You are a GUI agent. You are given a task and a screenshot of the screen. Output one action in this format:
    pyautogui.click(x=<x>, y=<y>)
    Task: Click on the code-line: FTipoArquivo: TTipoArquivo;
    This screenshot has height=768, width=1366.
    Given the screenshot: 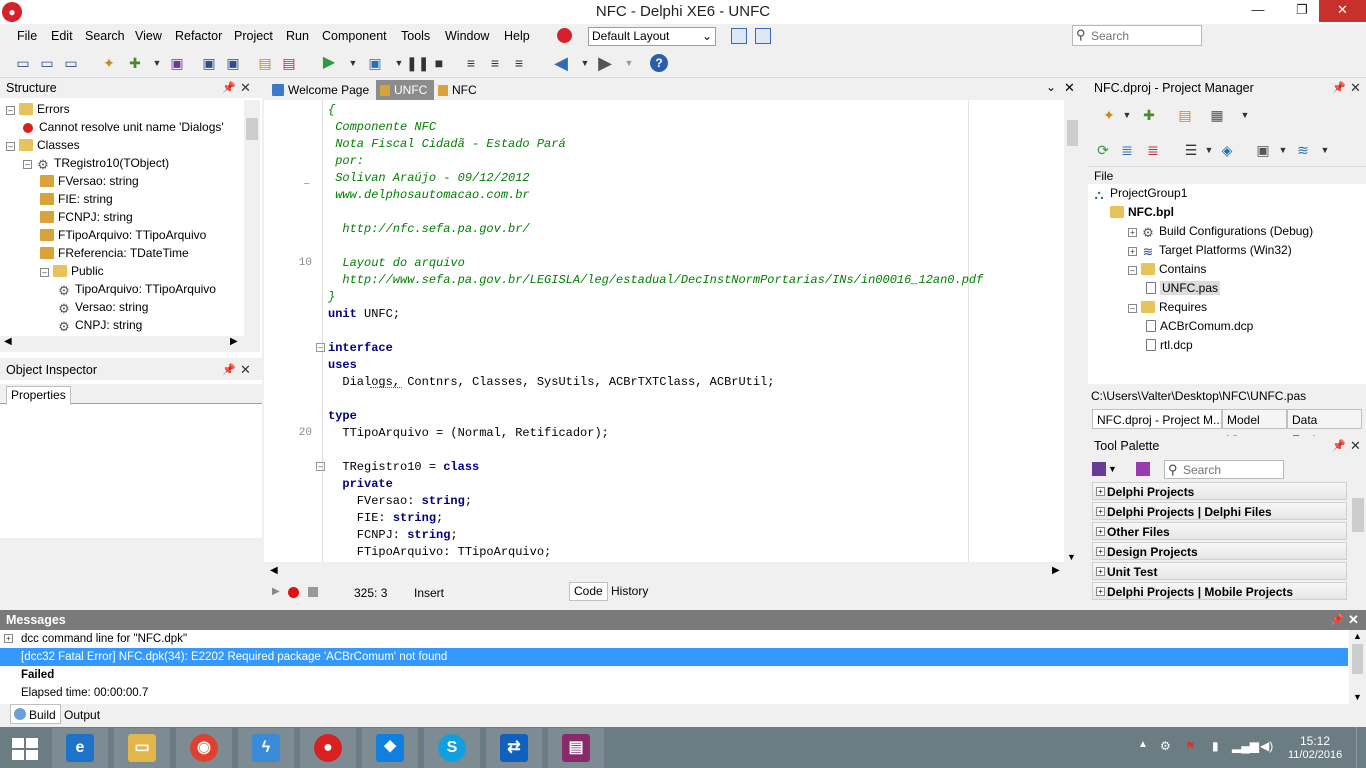 What is the action you would take?
    pyautogui.click(x=439, y=552)
    